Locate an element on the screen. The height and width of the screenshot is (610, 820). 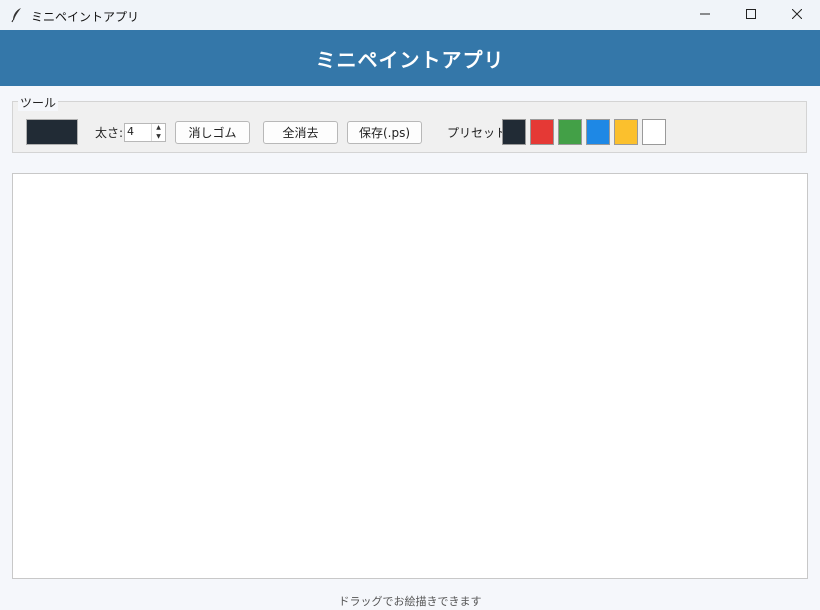
clear-all-button: 全消去 is located at coordinates (300, 132).